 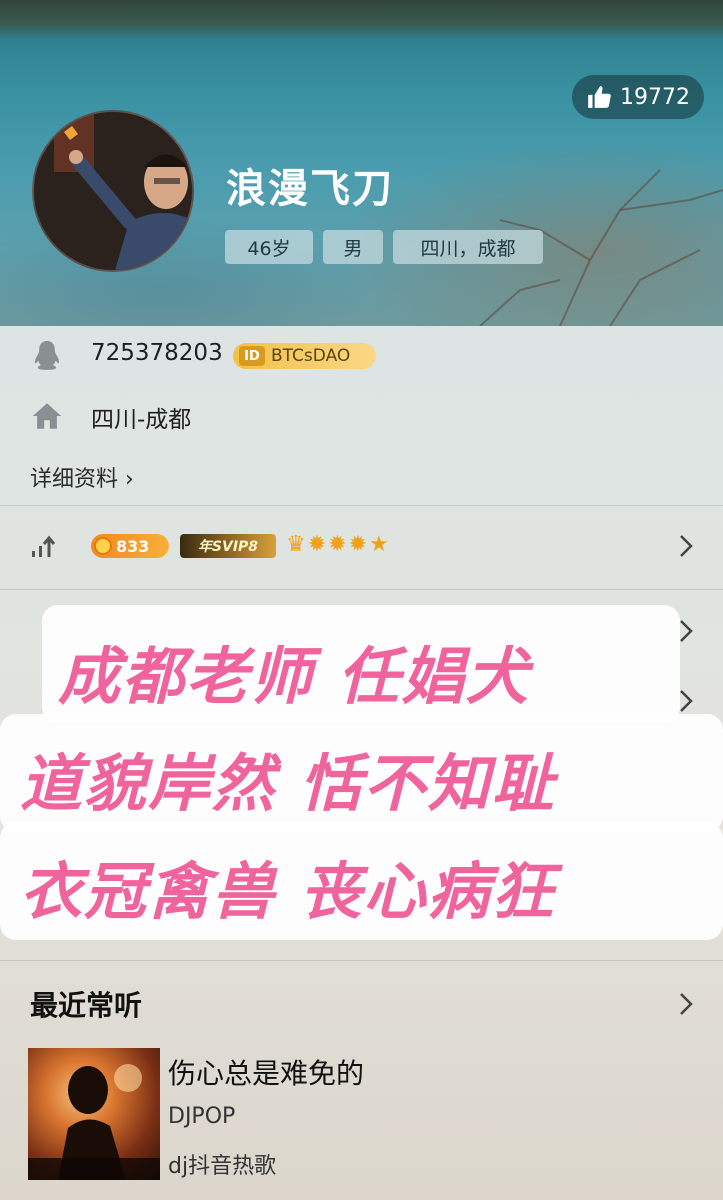 What do you see at coordinates (288, 783) in the screenshot?
I see `overlay-text-line: 道貌岸然 恬不知耻` at bounding box center [288, 783].